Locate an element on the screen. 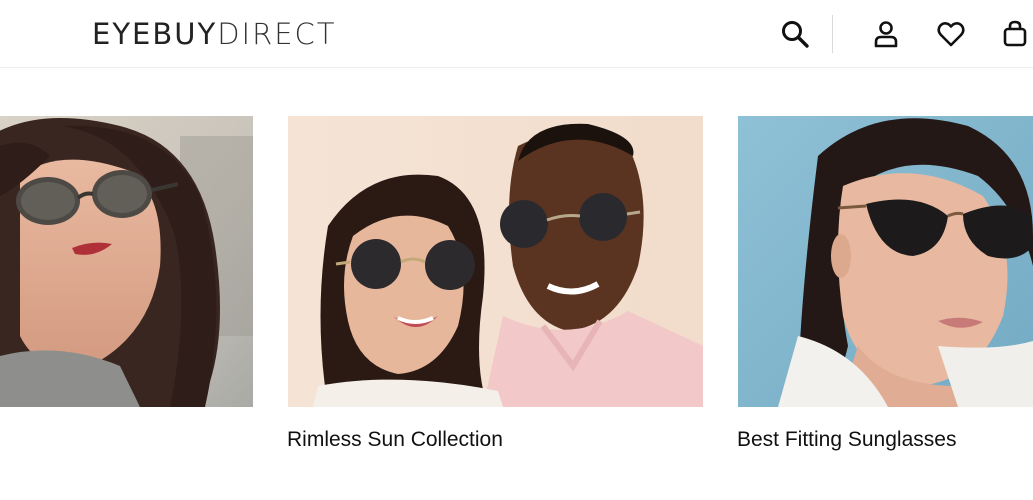  heart-icon is located at coordinates (951, 34).